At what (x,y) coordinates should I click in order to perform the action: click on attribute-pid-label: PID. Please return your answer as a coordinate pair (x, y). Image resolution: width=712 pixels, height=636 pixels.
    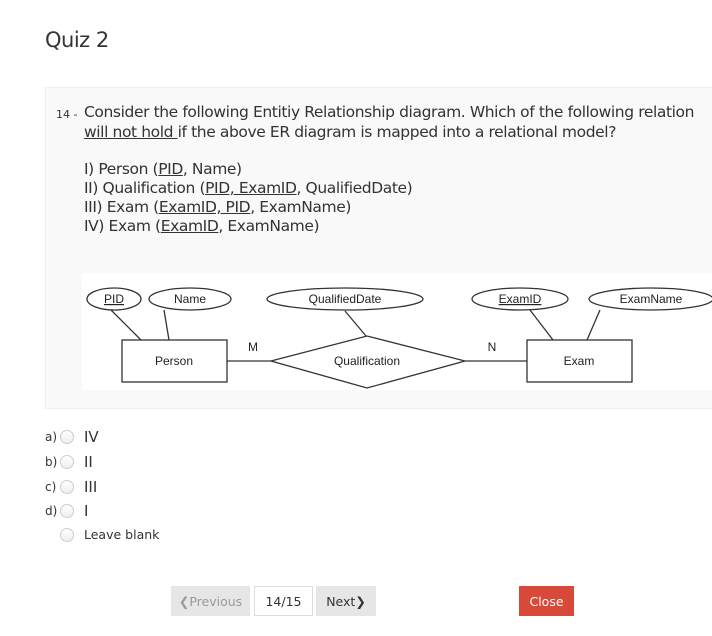
    Looking at the image, I should click on (114, 299).